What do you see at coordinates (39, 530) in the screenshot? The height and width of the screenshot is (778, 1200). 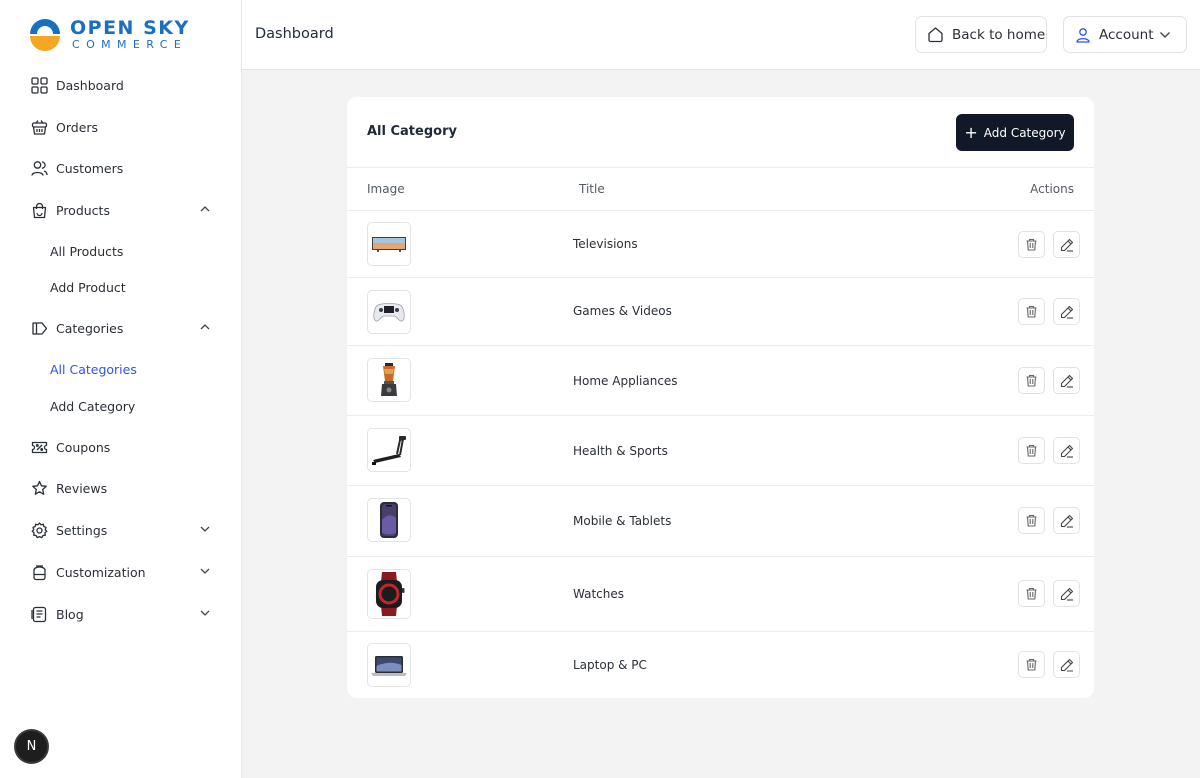 I see `gear-icon` at bounding box center [39, 530].